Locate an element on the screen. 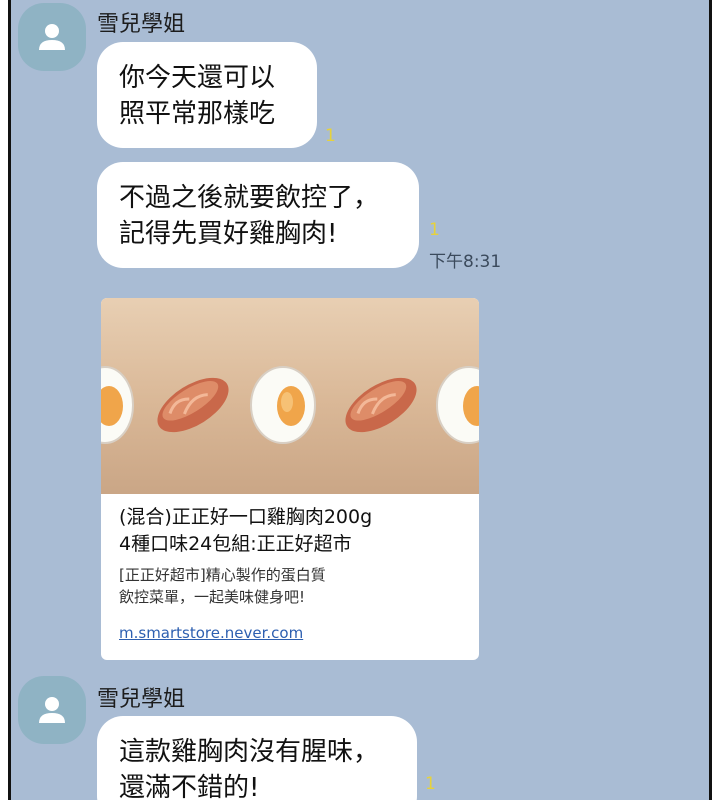 This screenshot has width=720, height=800. message-bubble: 這款雞胸肉沒有腥味， 還滿不錯的! is located at coordinates (257, 758).